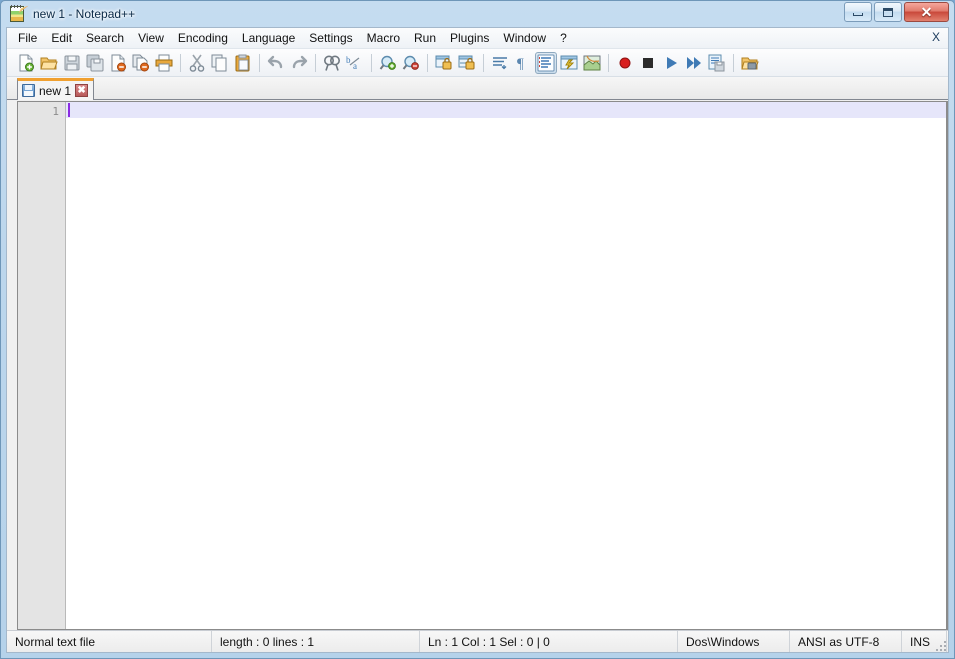  Describe the element at coordinates (28, 90) in the screenshot. I see `unsaved-document-icon` at that location.